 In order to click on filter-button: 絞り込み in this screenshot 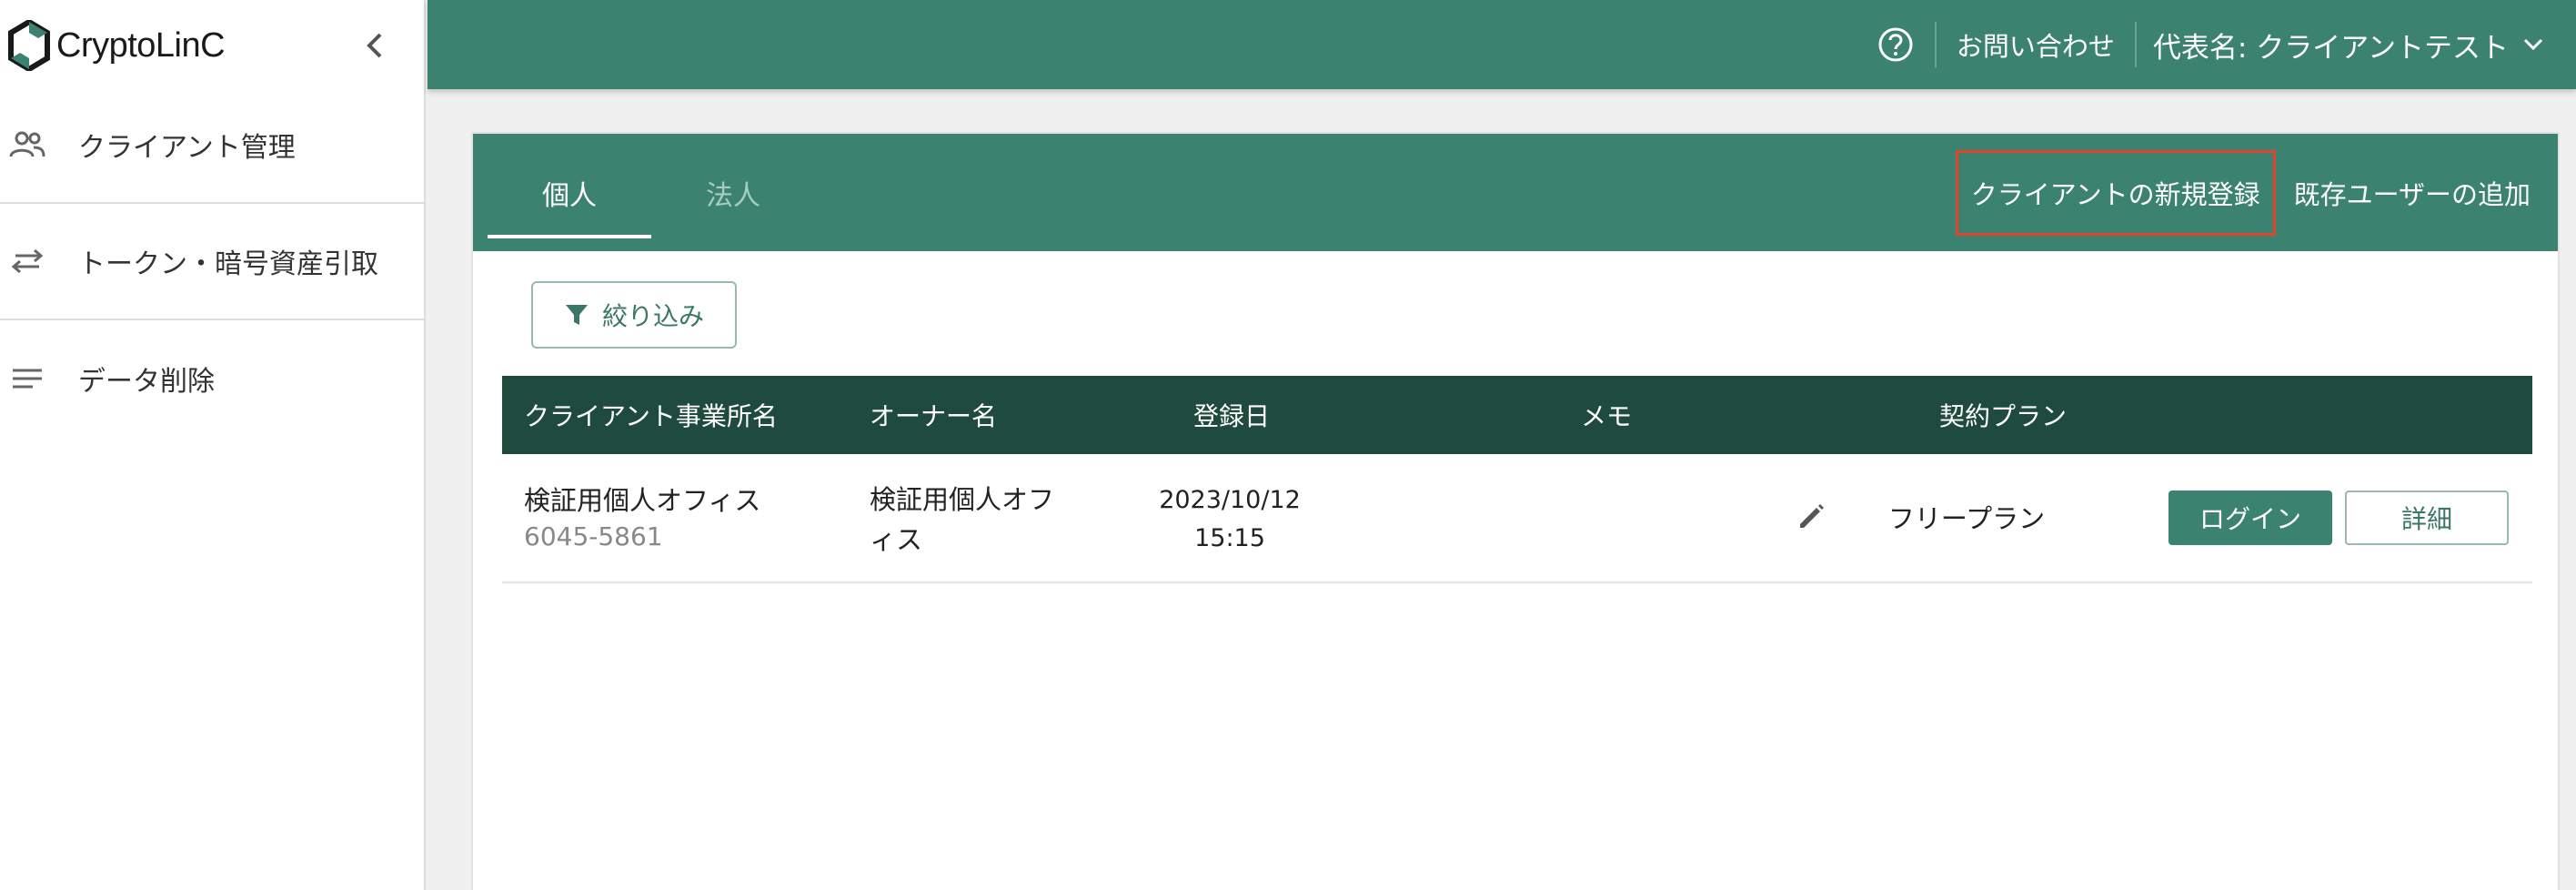, I will do `click(634, 315)`.